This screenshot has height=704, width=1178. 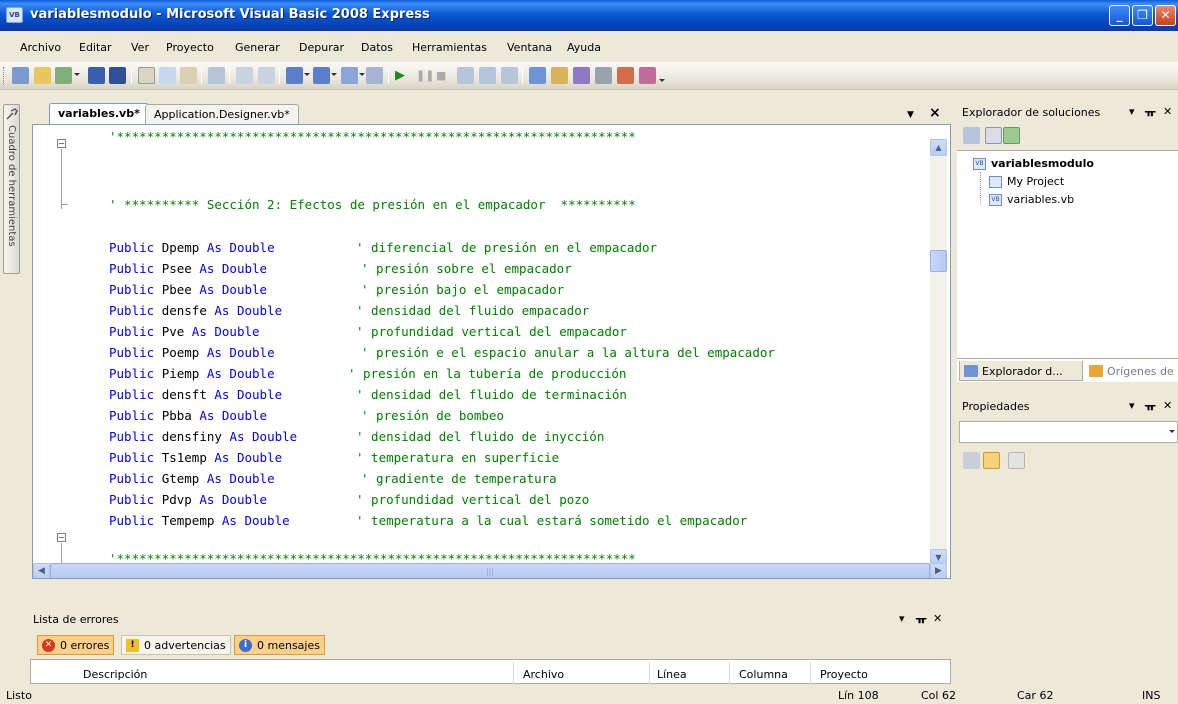 What do you see at coordinates (244, 75) in the screenshot?
I see `comment-icon` at bounding box center [244, 75].